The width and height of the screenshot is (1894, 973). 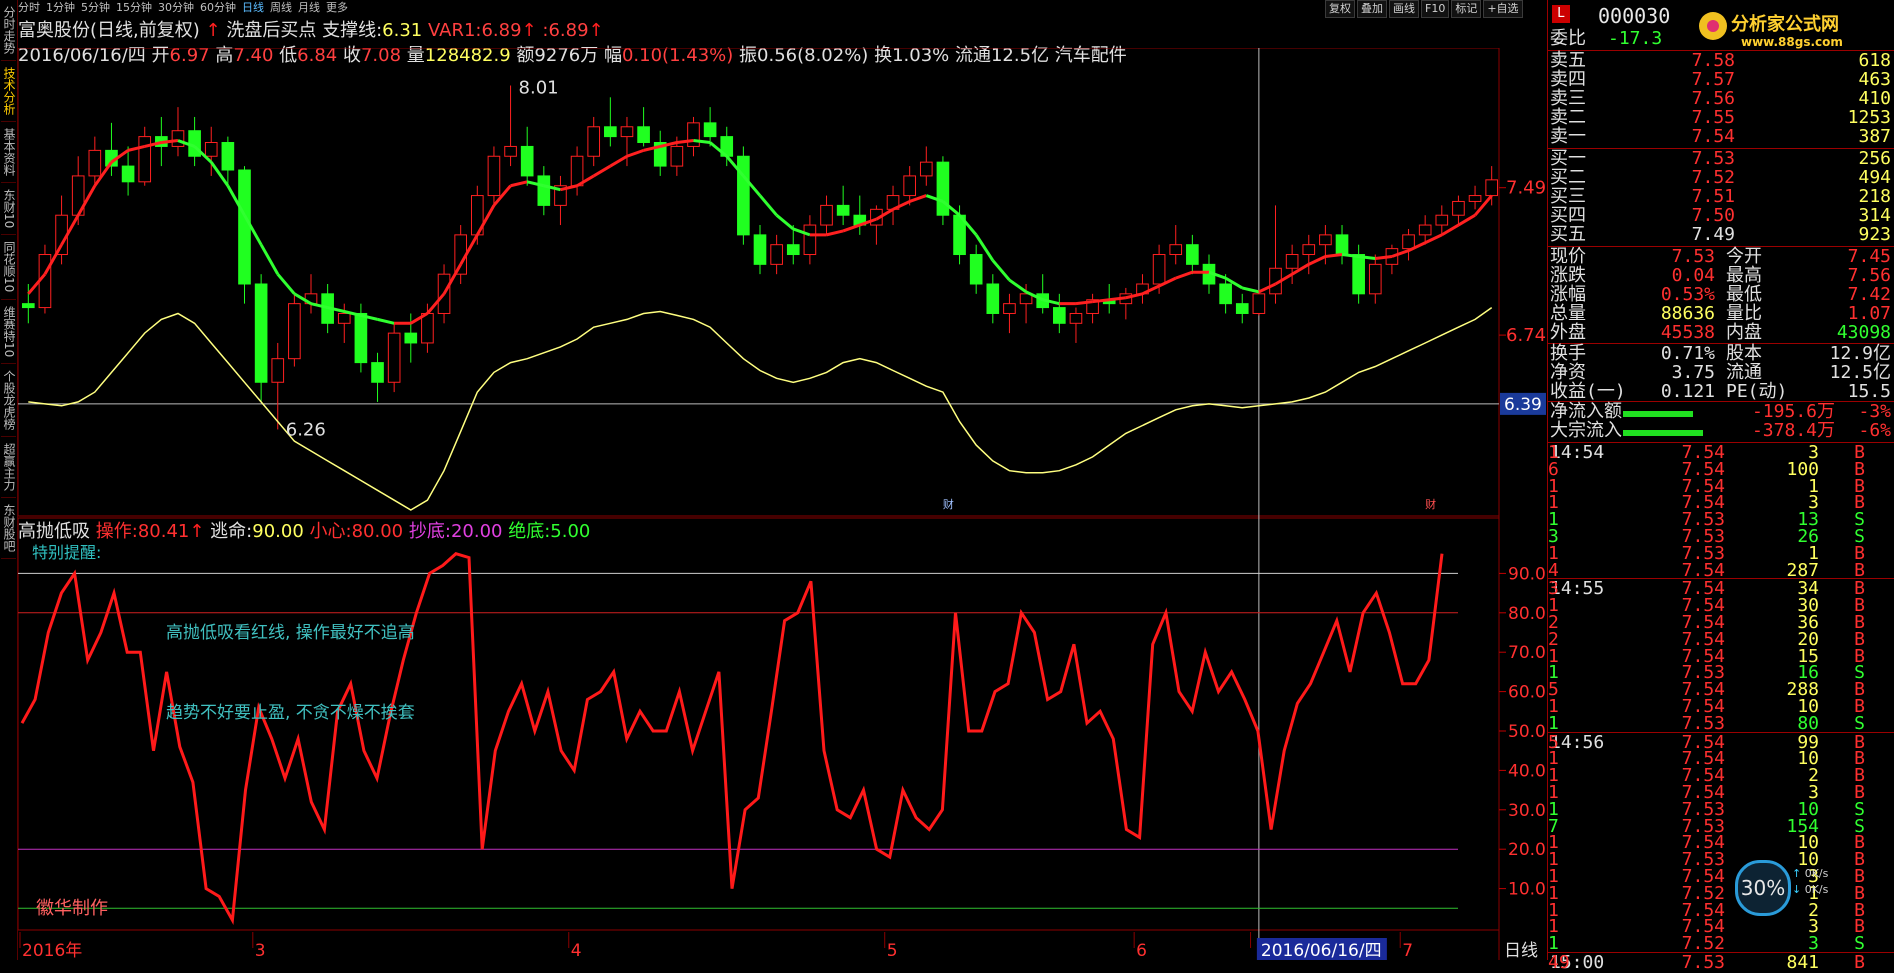 I want to click on x-label-4: 6, so click(x=1141, y=950).